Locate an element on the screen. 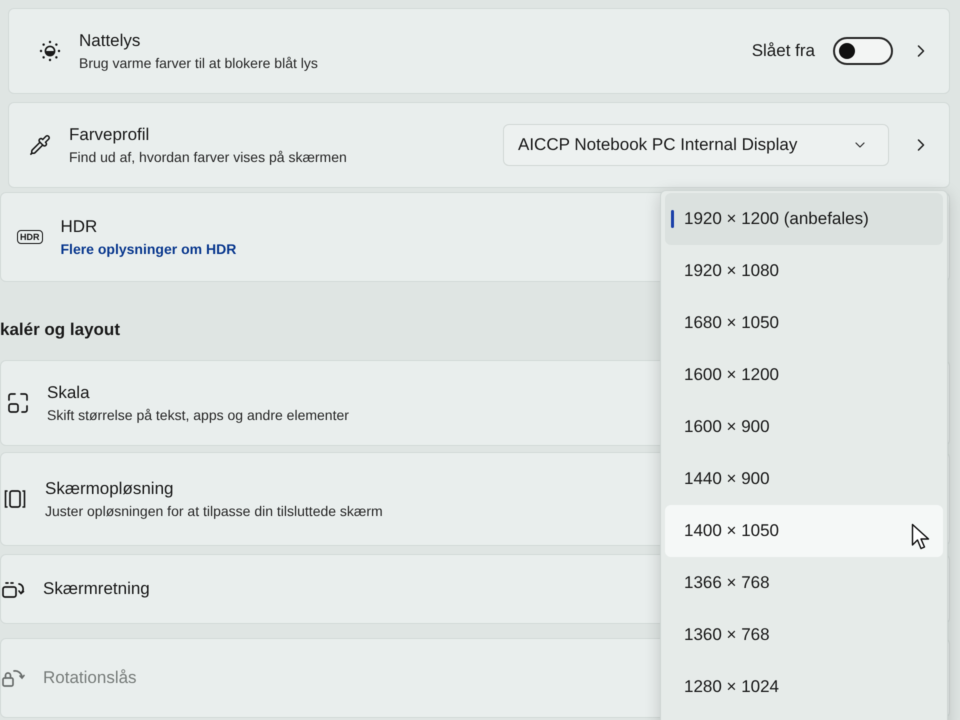 Image resolution: width=960 pixels, height=720 pixels. resolution-option: 1920 × 1200 (anbefales) is located at coordinates (804, 219).